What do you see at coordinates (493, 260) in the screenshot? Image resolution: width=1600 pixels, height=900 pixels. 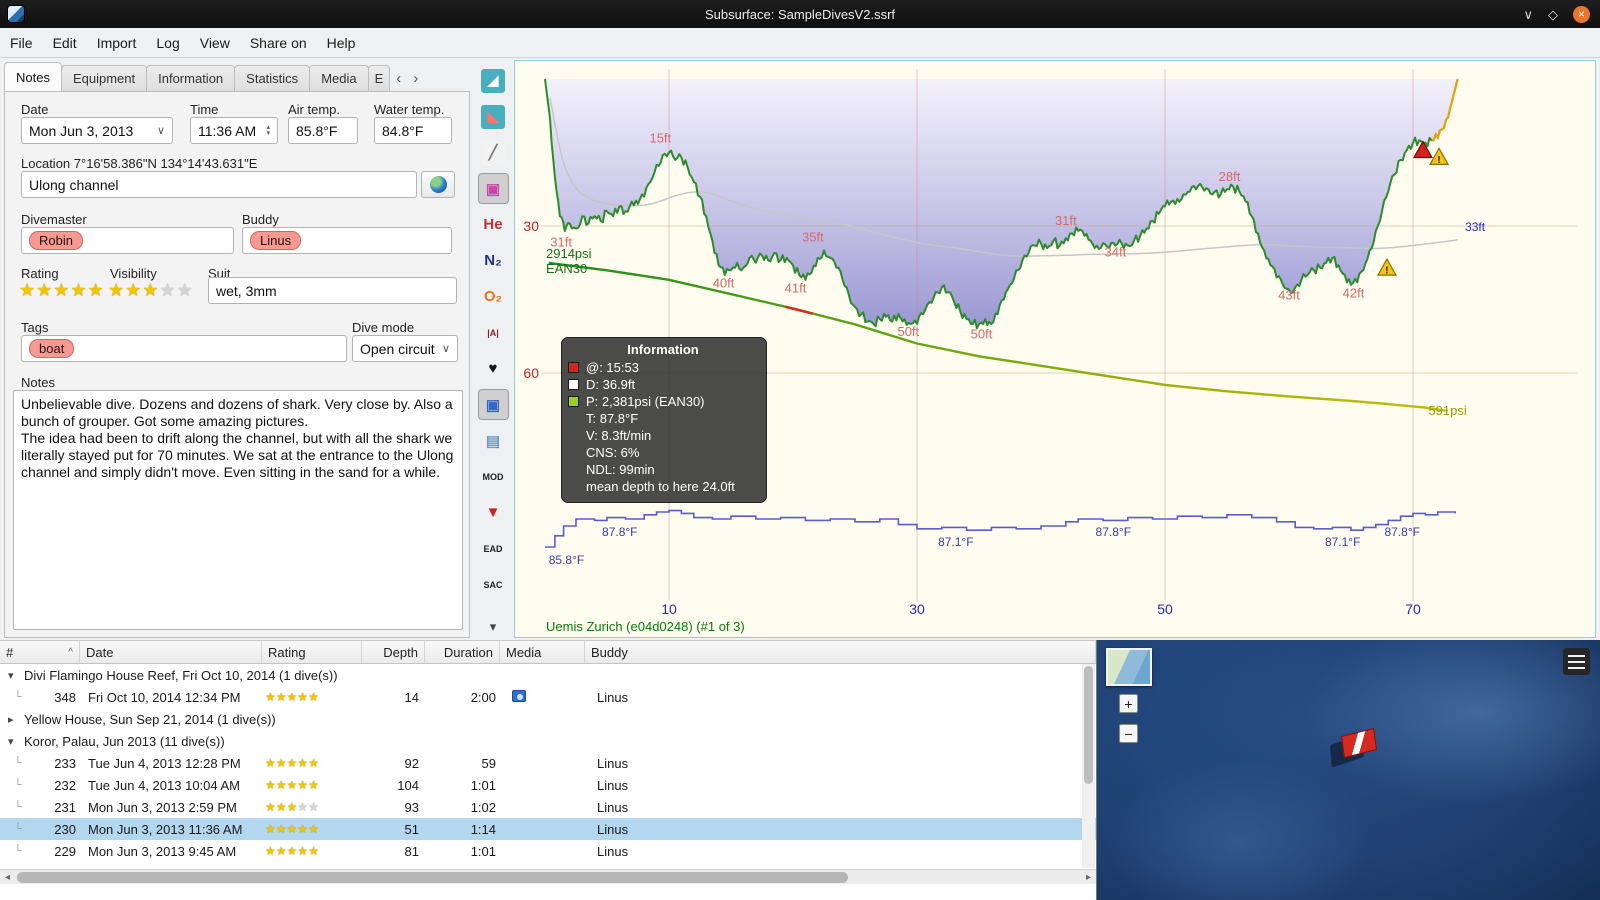 I see `nitrogen-graph-icon: N₂` at bounding box center [493, 260].